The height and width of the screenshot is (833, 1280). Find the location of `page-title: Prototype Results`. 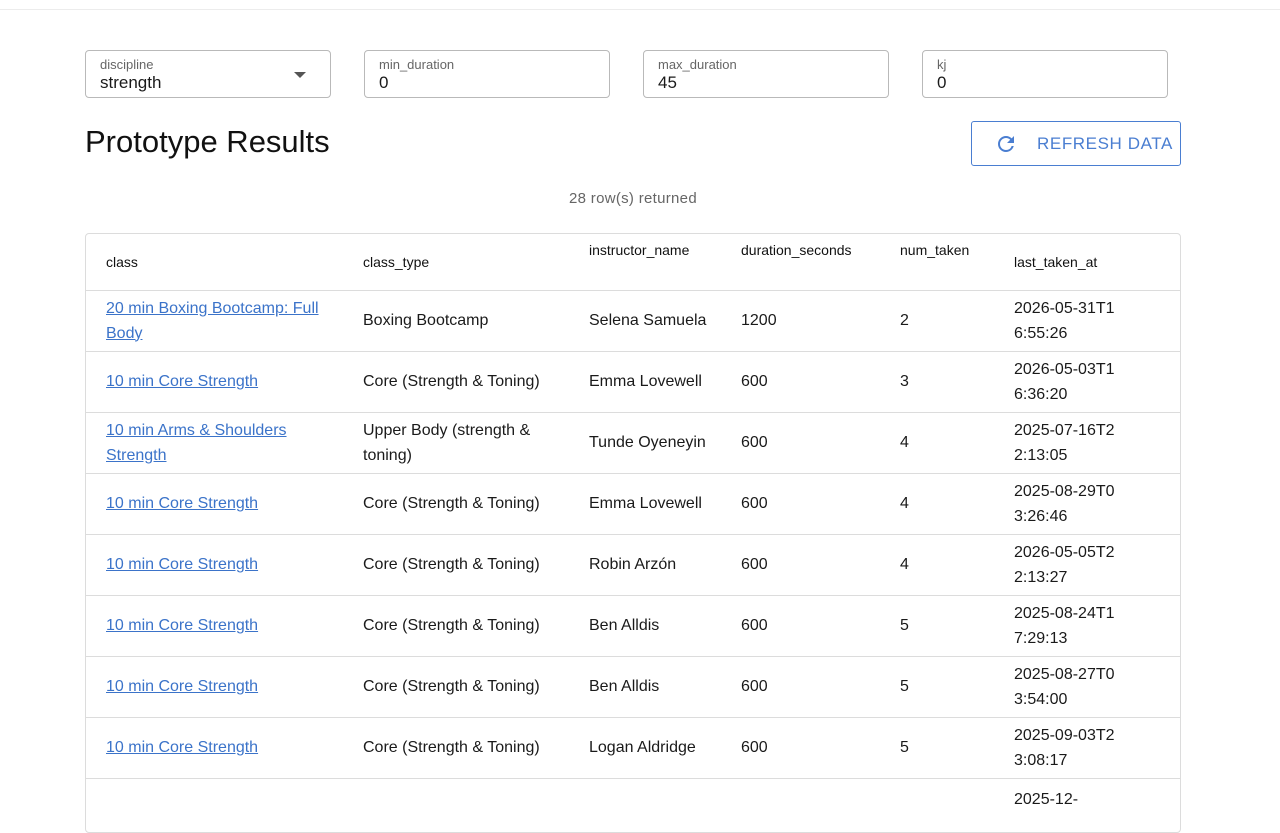

page-title: Prototype Results is located at coordinates (207, 141).